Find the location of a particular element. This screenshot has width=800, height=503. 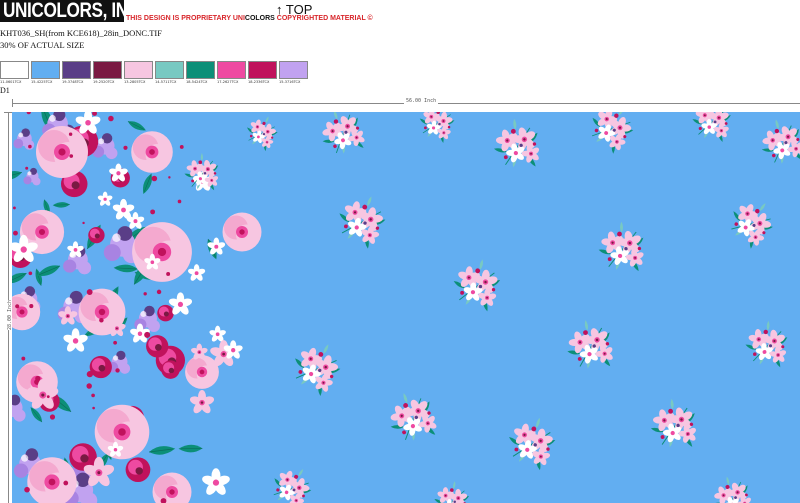

color-chip: 18-2336TCX is located at coordinates (262, 74).